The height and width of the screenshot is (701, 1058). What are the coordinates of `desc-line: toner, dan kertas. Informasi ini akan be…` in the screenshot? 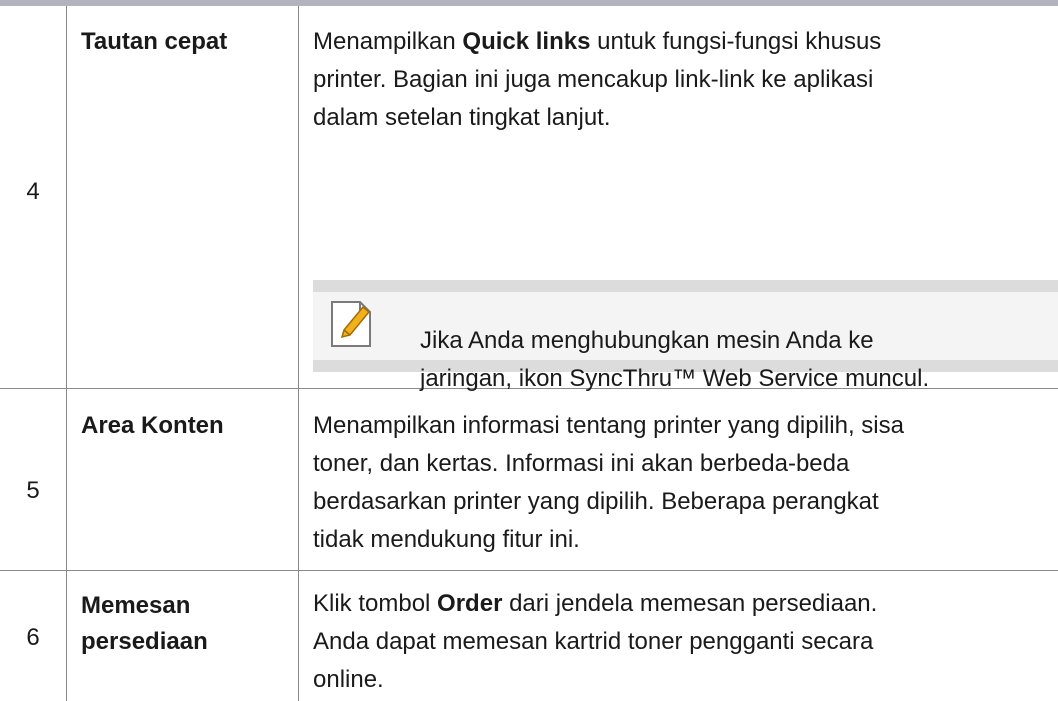 It's located at (581, 463).